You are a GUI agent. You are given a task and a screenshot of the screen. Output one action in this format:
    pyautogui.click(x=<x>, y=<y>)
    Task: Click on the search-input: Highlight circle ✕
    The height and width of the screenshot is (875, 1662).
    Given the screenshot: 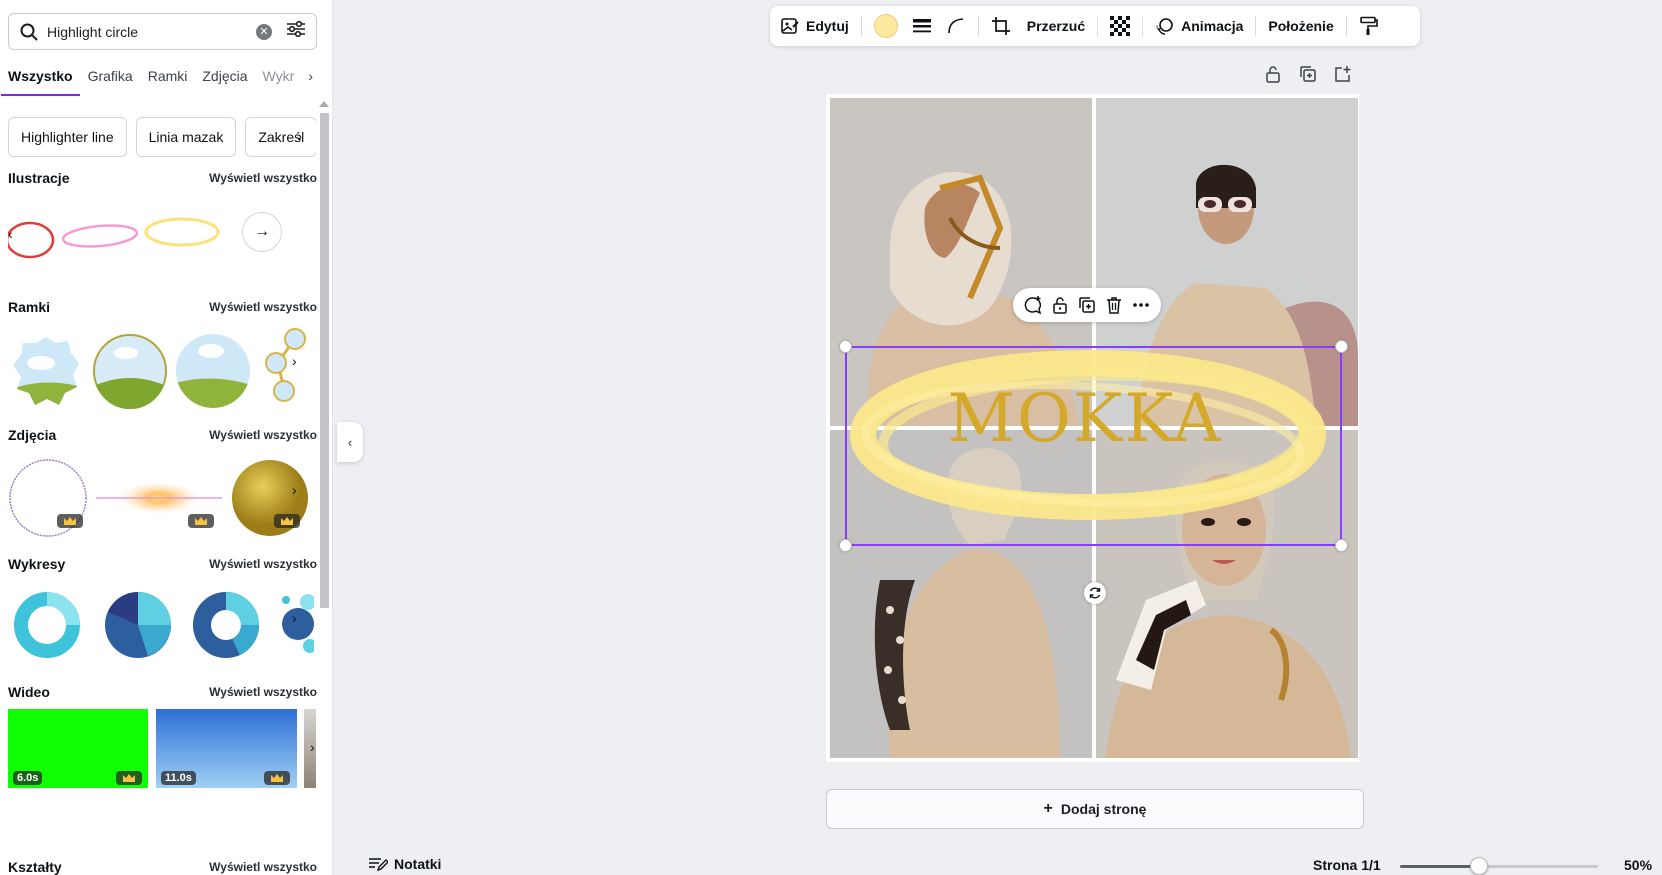 What is the action you would take?
    pyautogui.click(x=162, y=31)
    